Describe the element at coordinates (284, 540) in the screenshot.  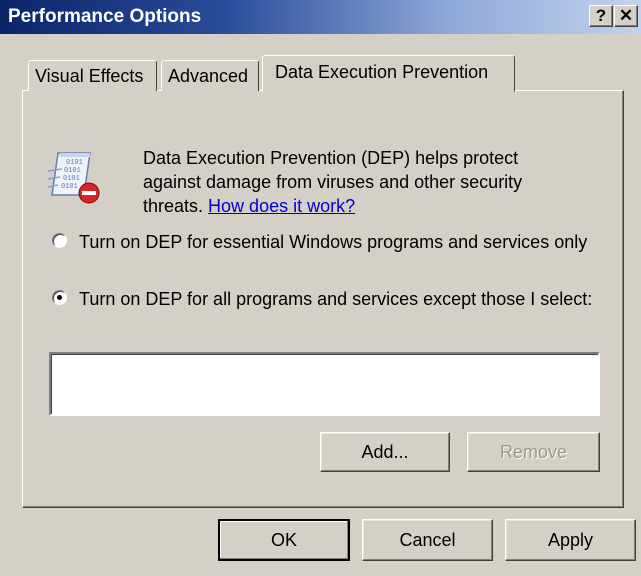
I see `ok-button: OK` at that location.